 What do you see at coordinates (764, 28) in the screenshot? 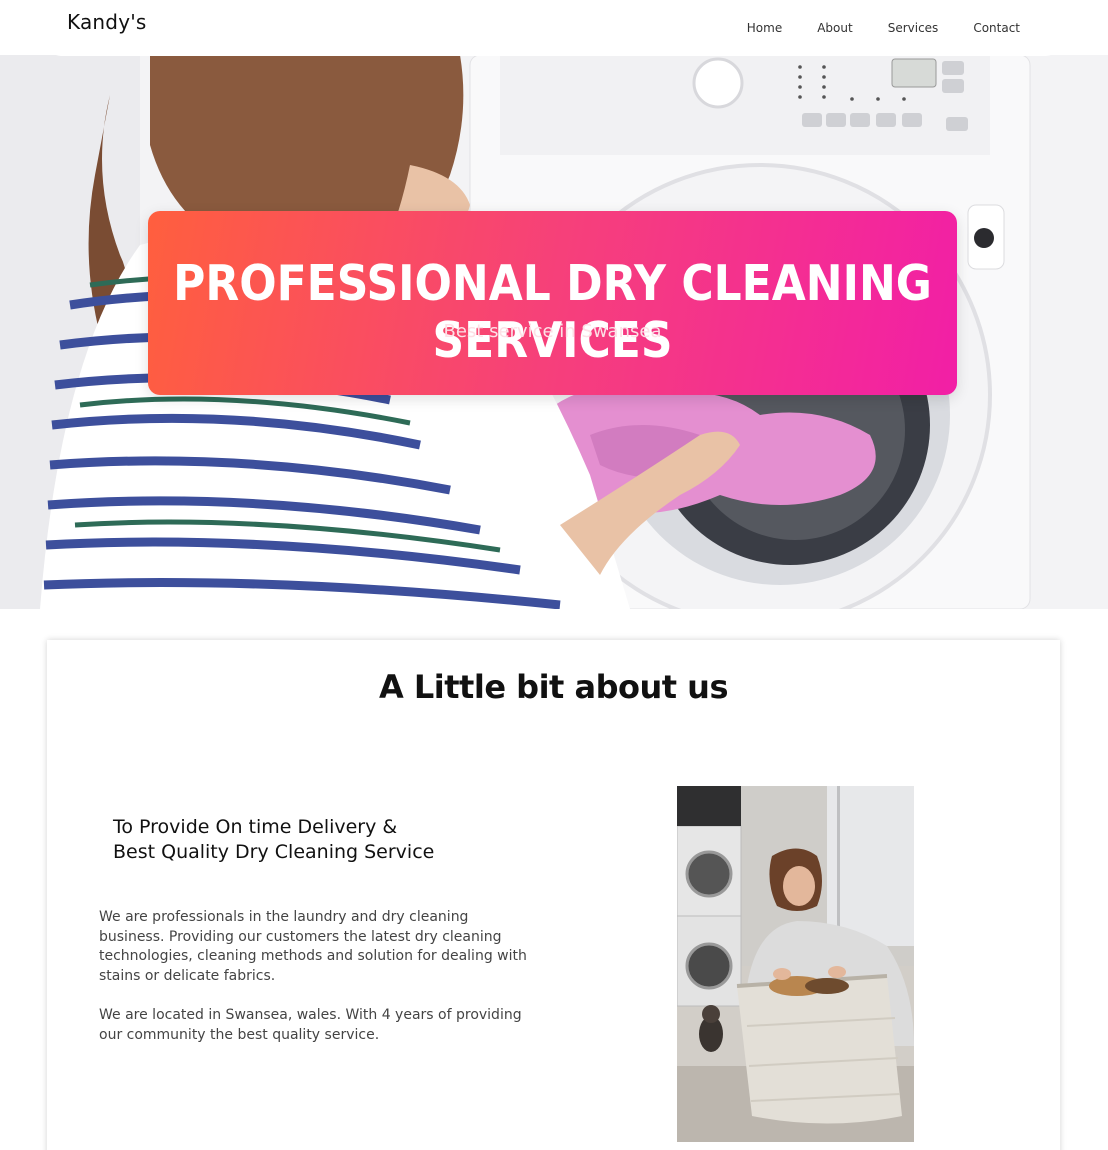
I see `nav-link-home: Home` at bounding box center [764, 28].